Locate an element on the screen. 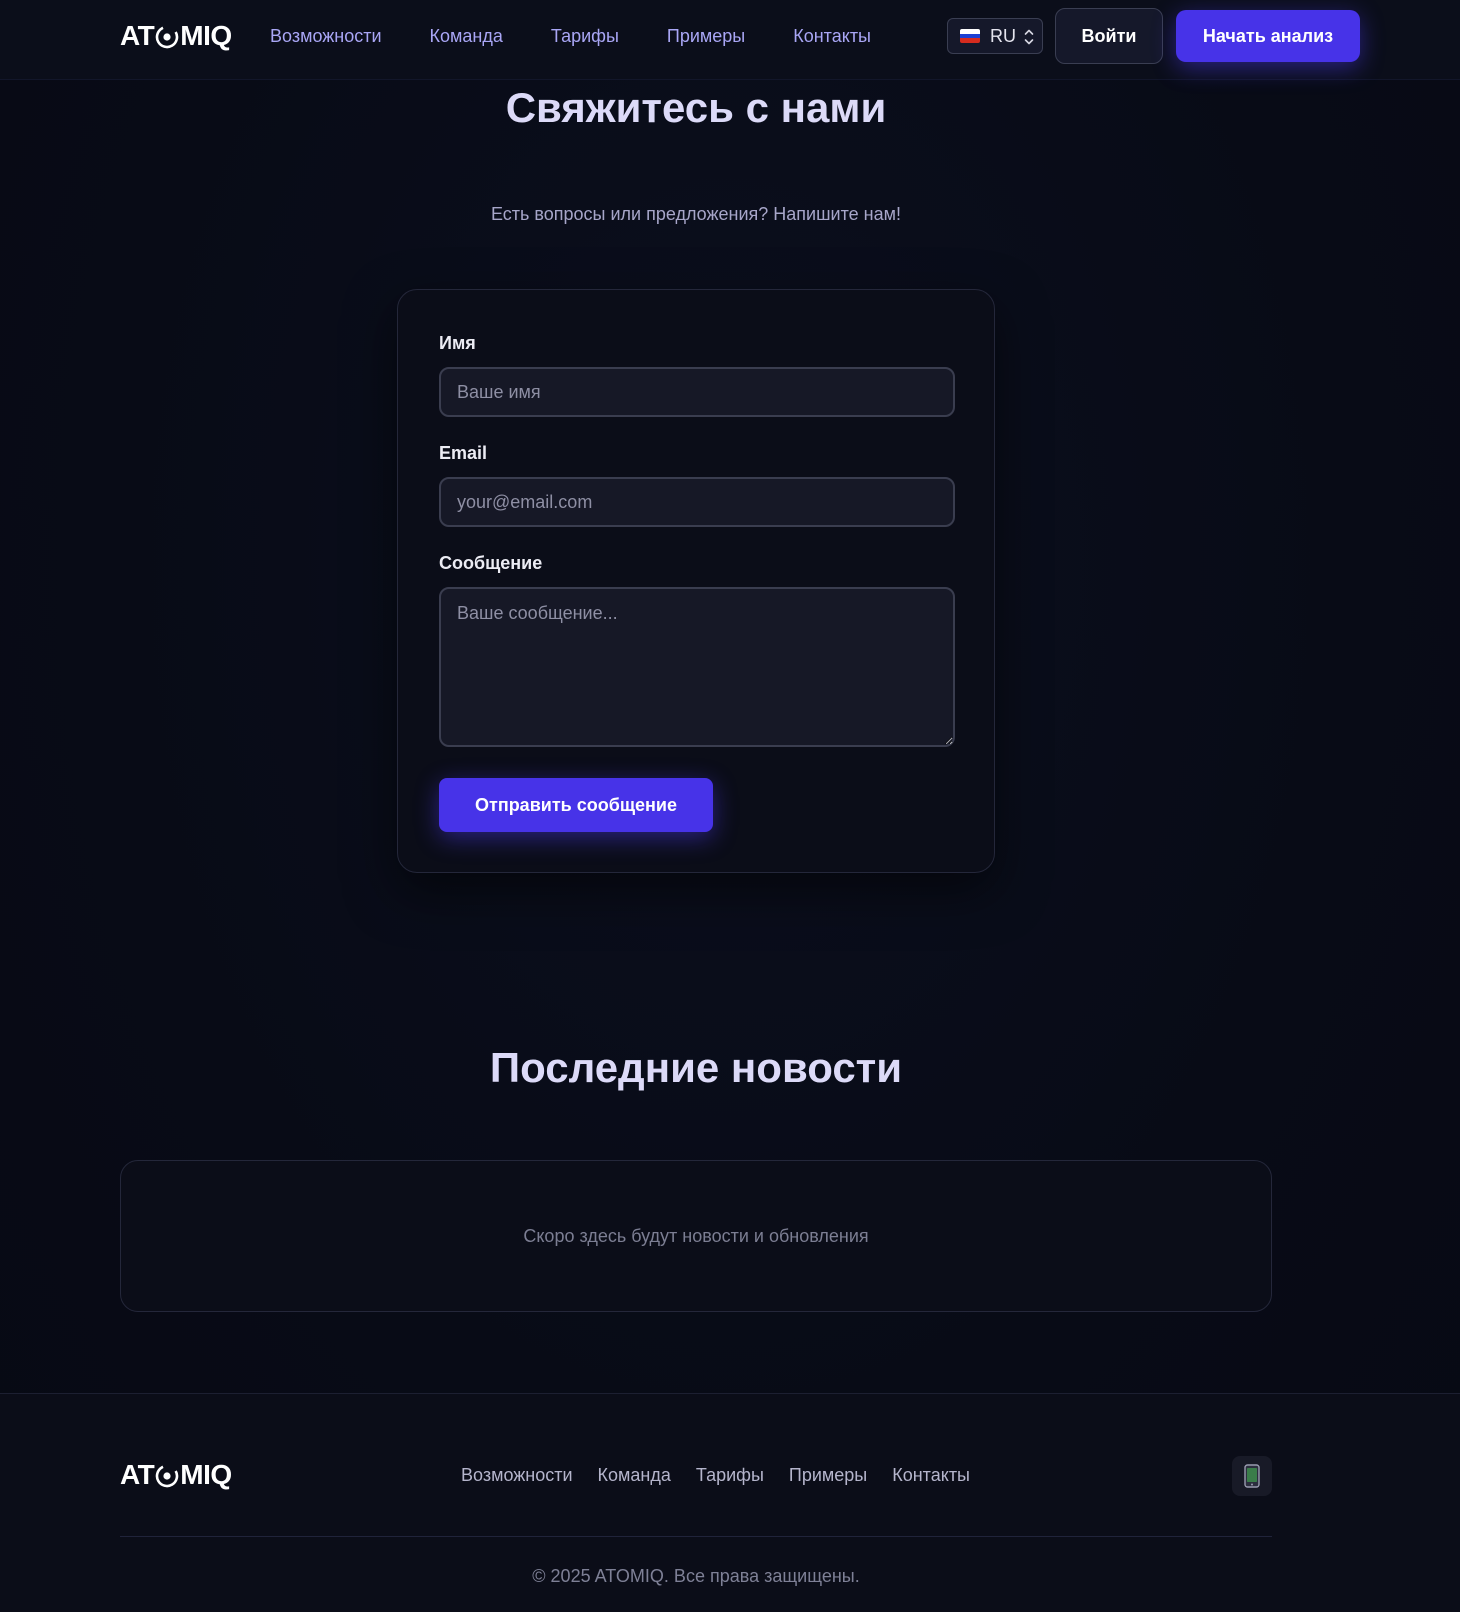 This screenshot has height=1612, width=1460. news-placeholder-card: Скоро здесь будут новости и обновления is located at coordinates (696, 1236).